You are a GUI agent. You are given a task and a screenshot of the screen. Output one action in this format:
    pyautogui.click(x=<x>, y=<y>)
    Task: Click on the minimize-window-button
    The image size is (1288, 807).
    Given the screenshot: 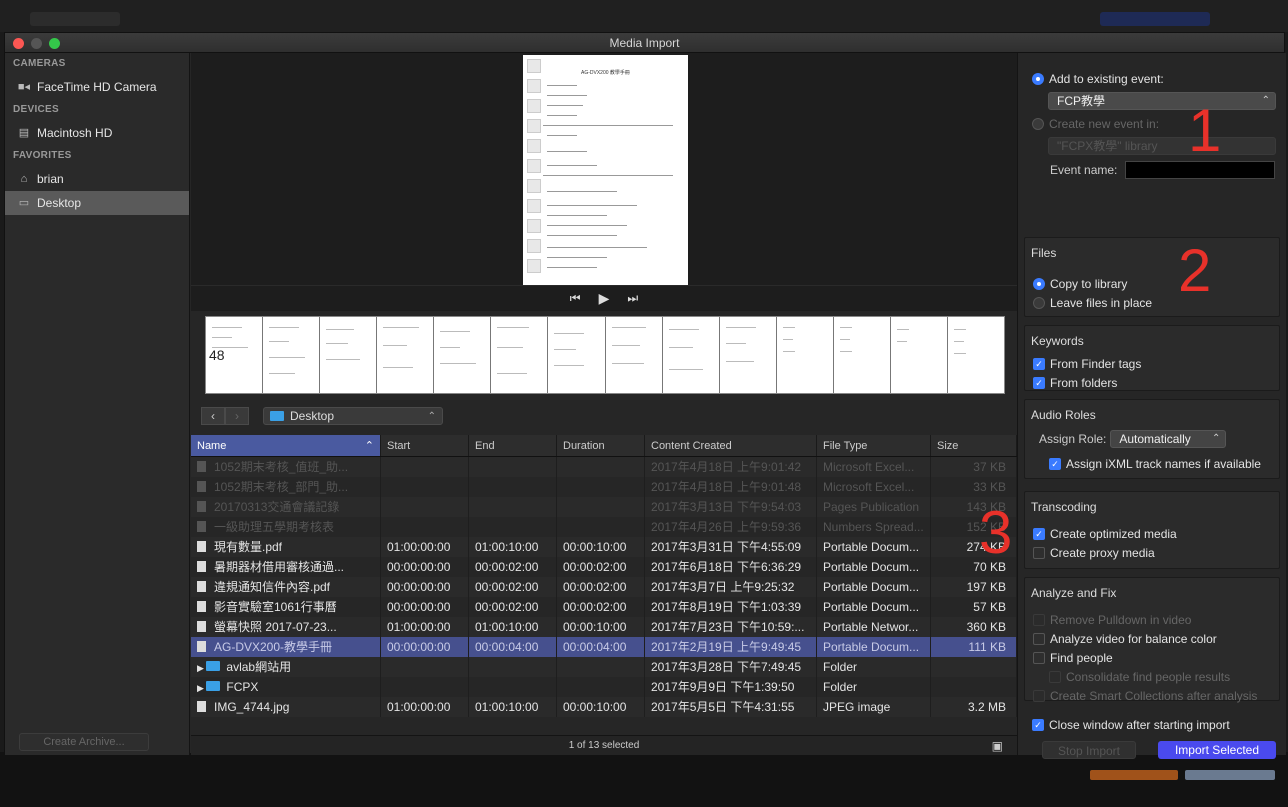 What is the action you would take?
    pyautogui.click(x=36, y=43)
    